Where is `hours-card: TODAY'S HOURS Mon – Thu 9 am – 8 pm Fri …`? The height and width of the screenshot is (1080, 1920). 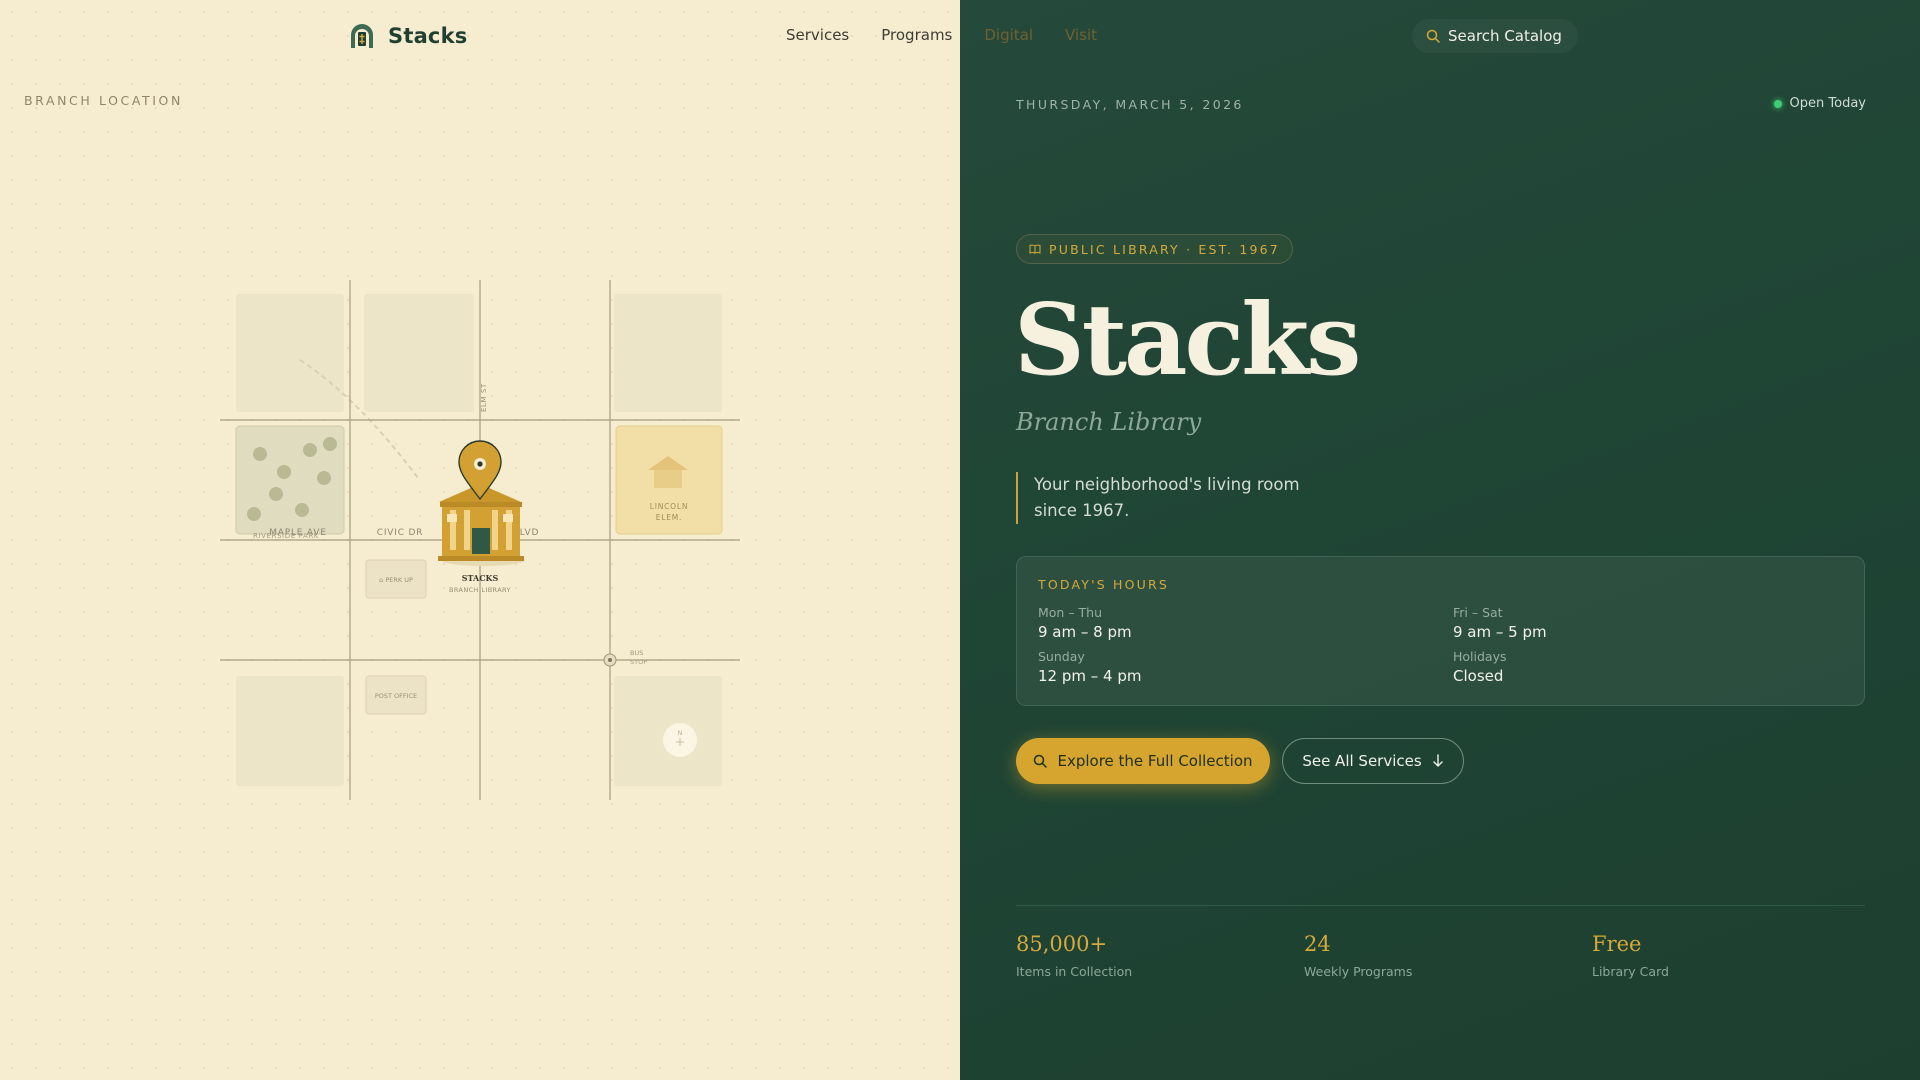
hours-card: TODAY'S HOURS Mon – Thu 9 am – 8 pm Fri … is located at coordinates (1440, 631).